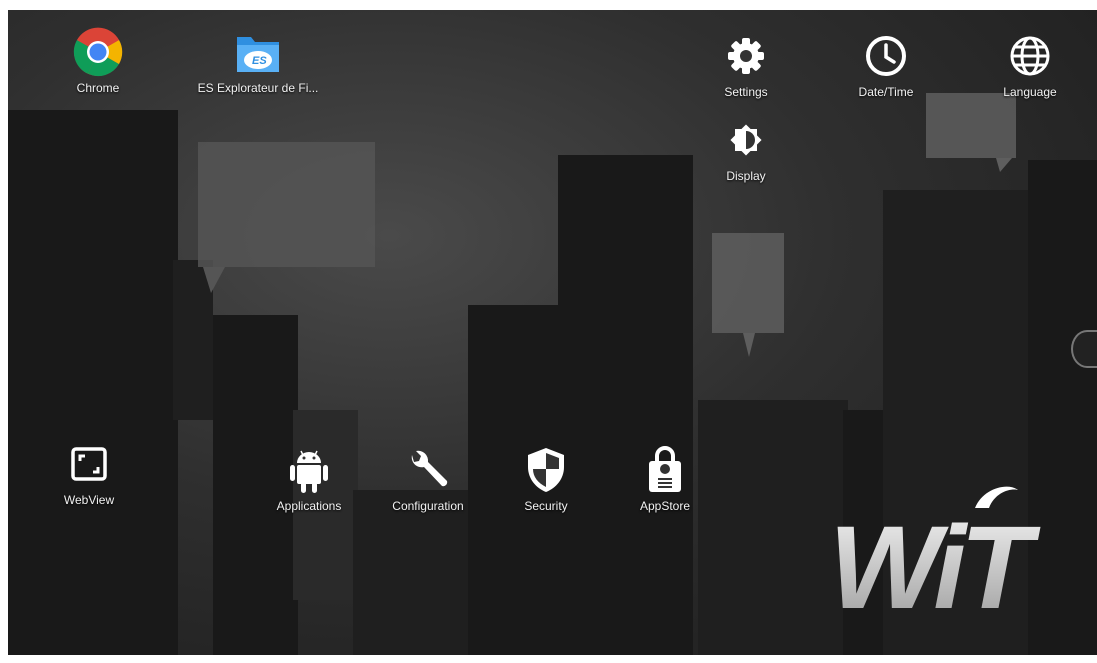 The height and width of the screenshot is (663, 1097). I want to click on security-label: Security, so click(546, 506).